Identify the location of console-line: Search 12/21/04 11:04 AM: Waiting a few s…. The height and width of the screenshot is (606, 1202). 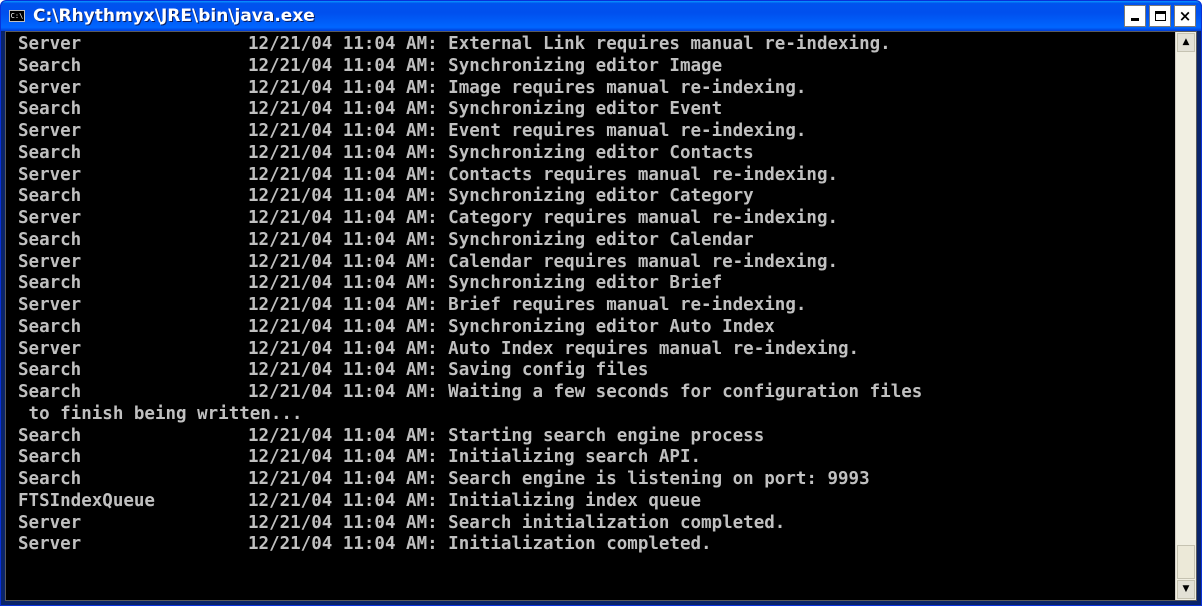
(596, 393).